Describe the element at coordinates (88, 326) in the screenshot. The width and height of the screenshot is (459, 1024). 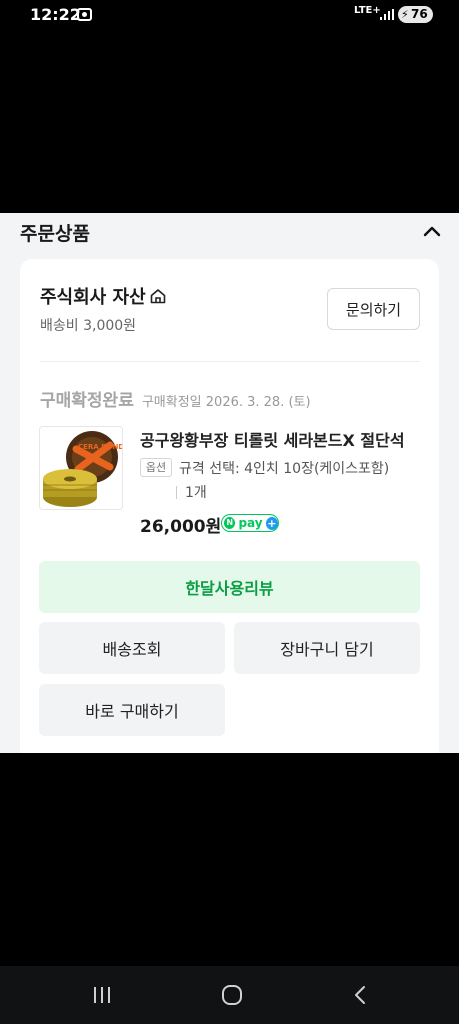
I see `shipping-fee: 배송비 3,000원` at that location.